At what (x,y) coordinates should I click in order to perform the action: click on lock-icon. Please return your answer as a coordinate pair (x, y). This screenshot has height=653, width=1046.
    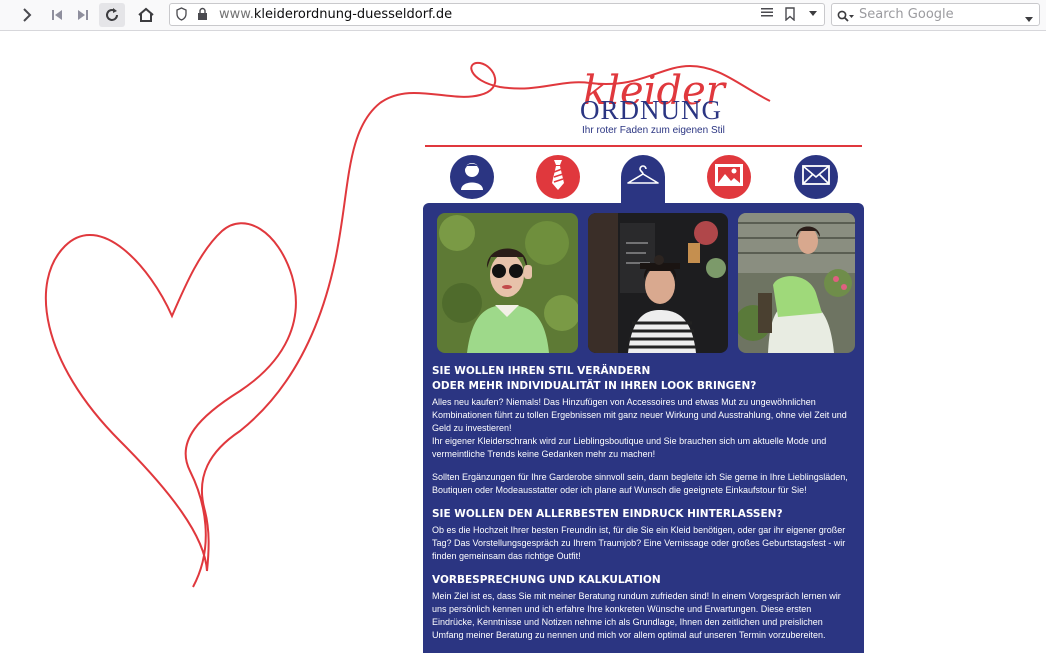
    Looking at the image, I should click on (202, 15).